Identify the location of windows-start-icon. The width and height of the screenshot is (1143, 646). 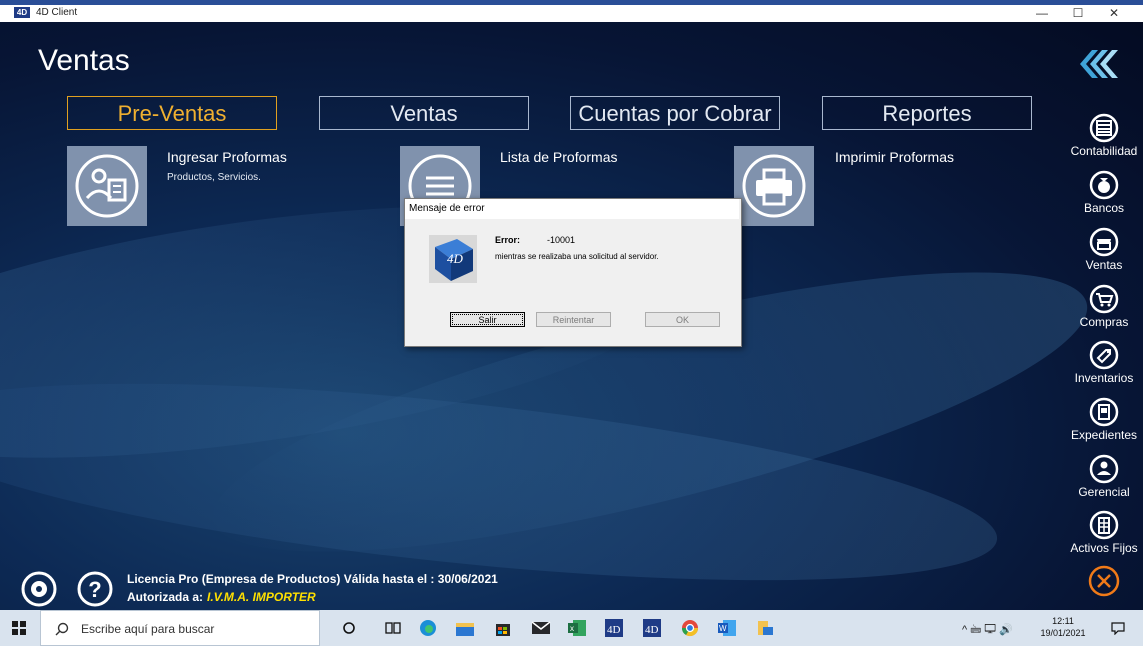
(19, 628).